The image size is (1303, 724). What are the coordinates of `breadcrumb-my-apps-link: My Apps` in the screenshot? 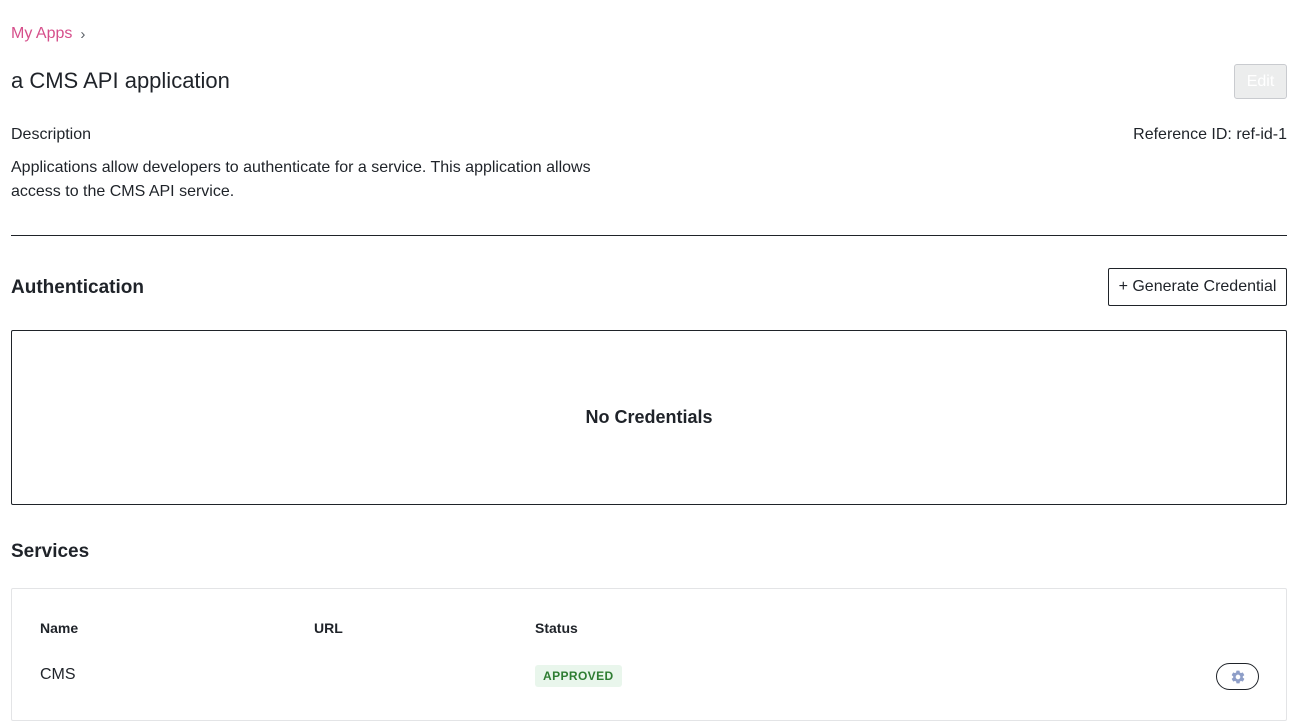 It's located at (41, 34).